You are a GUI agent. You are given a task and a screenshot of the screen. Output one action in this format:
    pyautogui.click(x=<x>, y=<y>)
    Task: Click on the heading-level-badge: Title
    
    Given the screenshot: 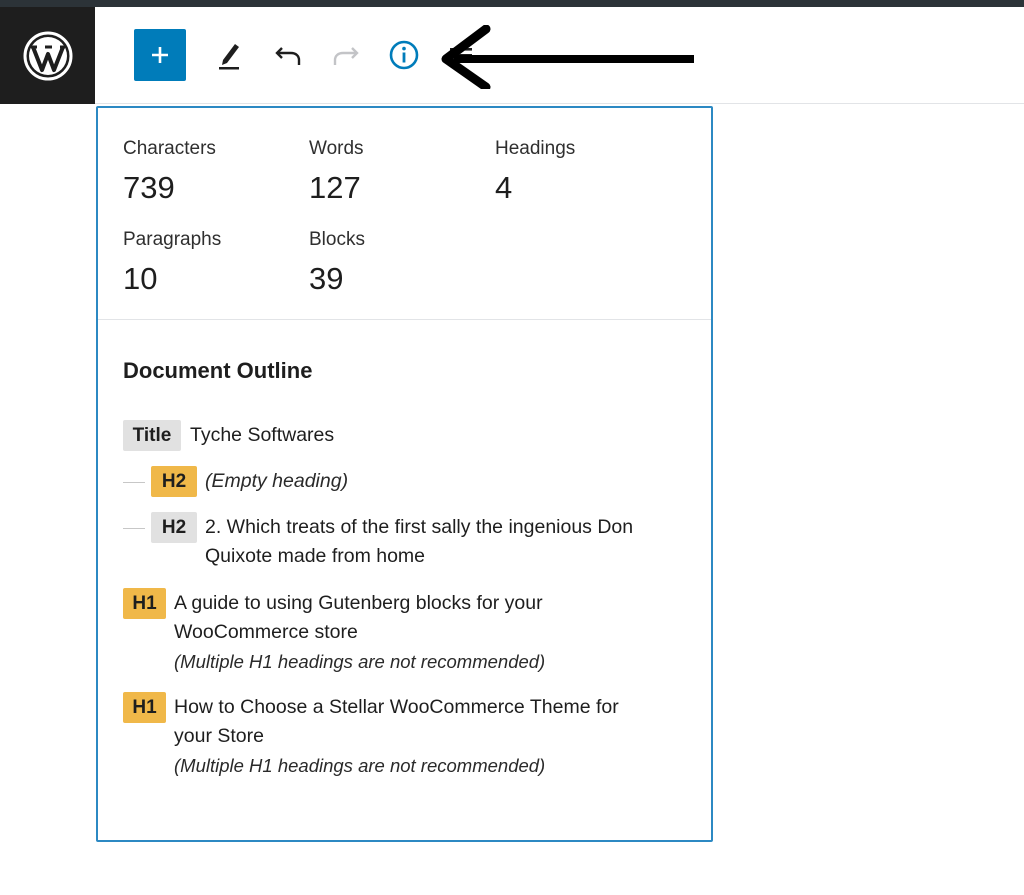 What is the action you would take?
    pyautogui.click(x=152, y=435)
    